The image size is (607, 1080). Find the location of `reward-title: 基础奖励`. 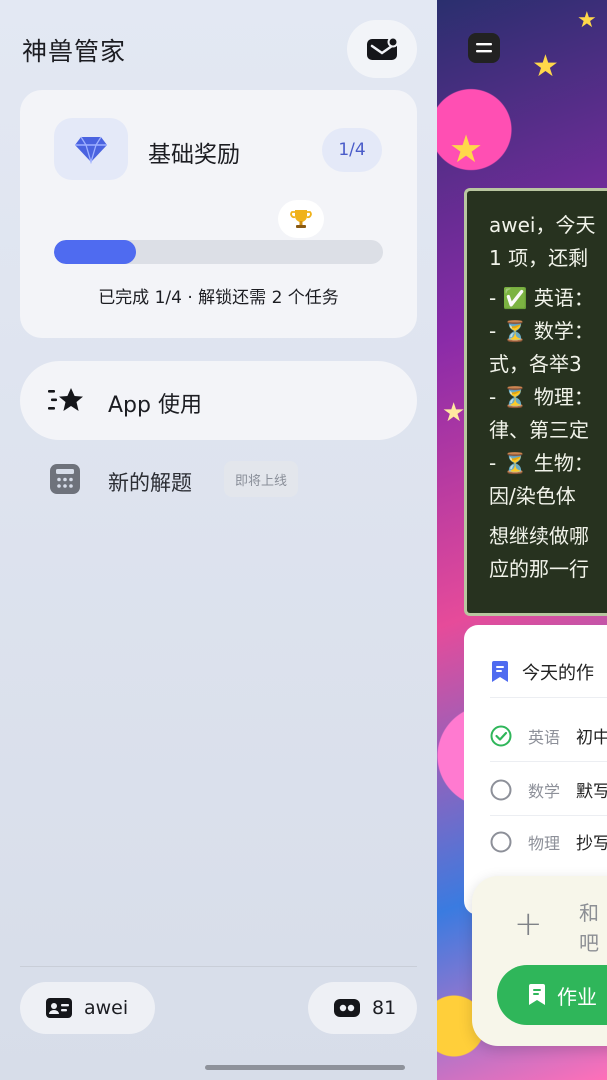

reward-title: 基础奖励 is located at coordinates (194, 155).